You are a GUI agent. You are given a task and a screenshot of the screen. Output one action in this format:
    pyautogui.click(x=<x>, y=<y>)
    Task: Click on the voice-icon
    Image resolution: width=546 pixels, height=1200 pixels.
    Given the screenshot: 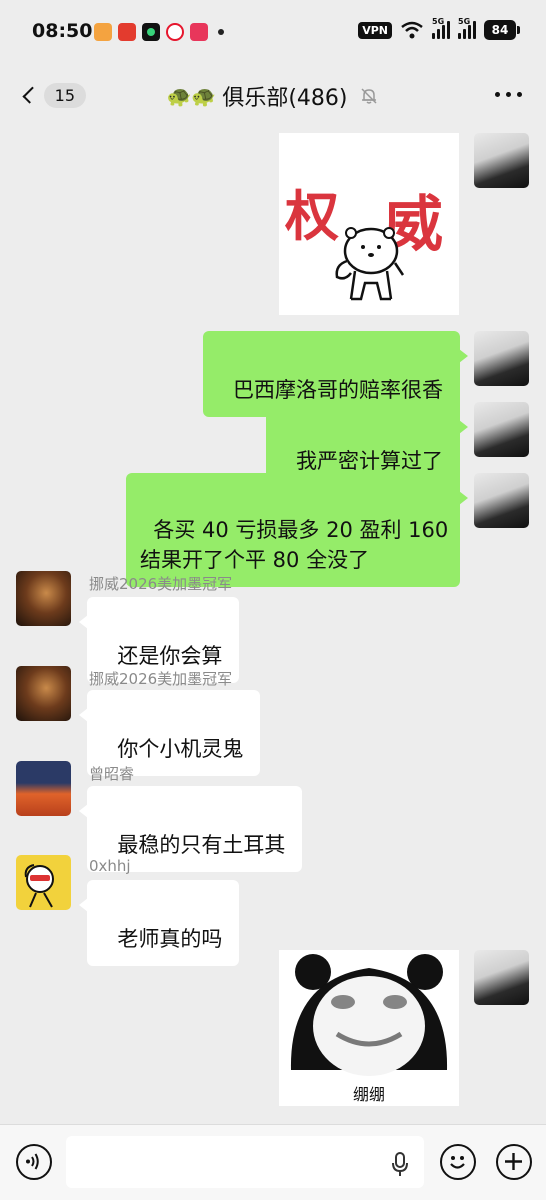 What is the action you would take?
    pyautogui.click(x=34, y=1162)
    